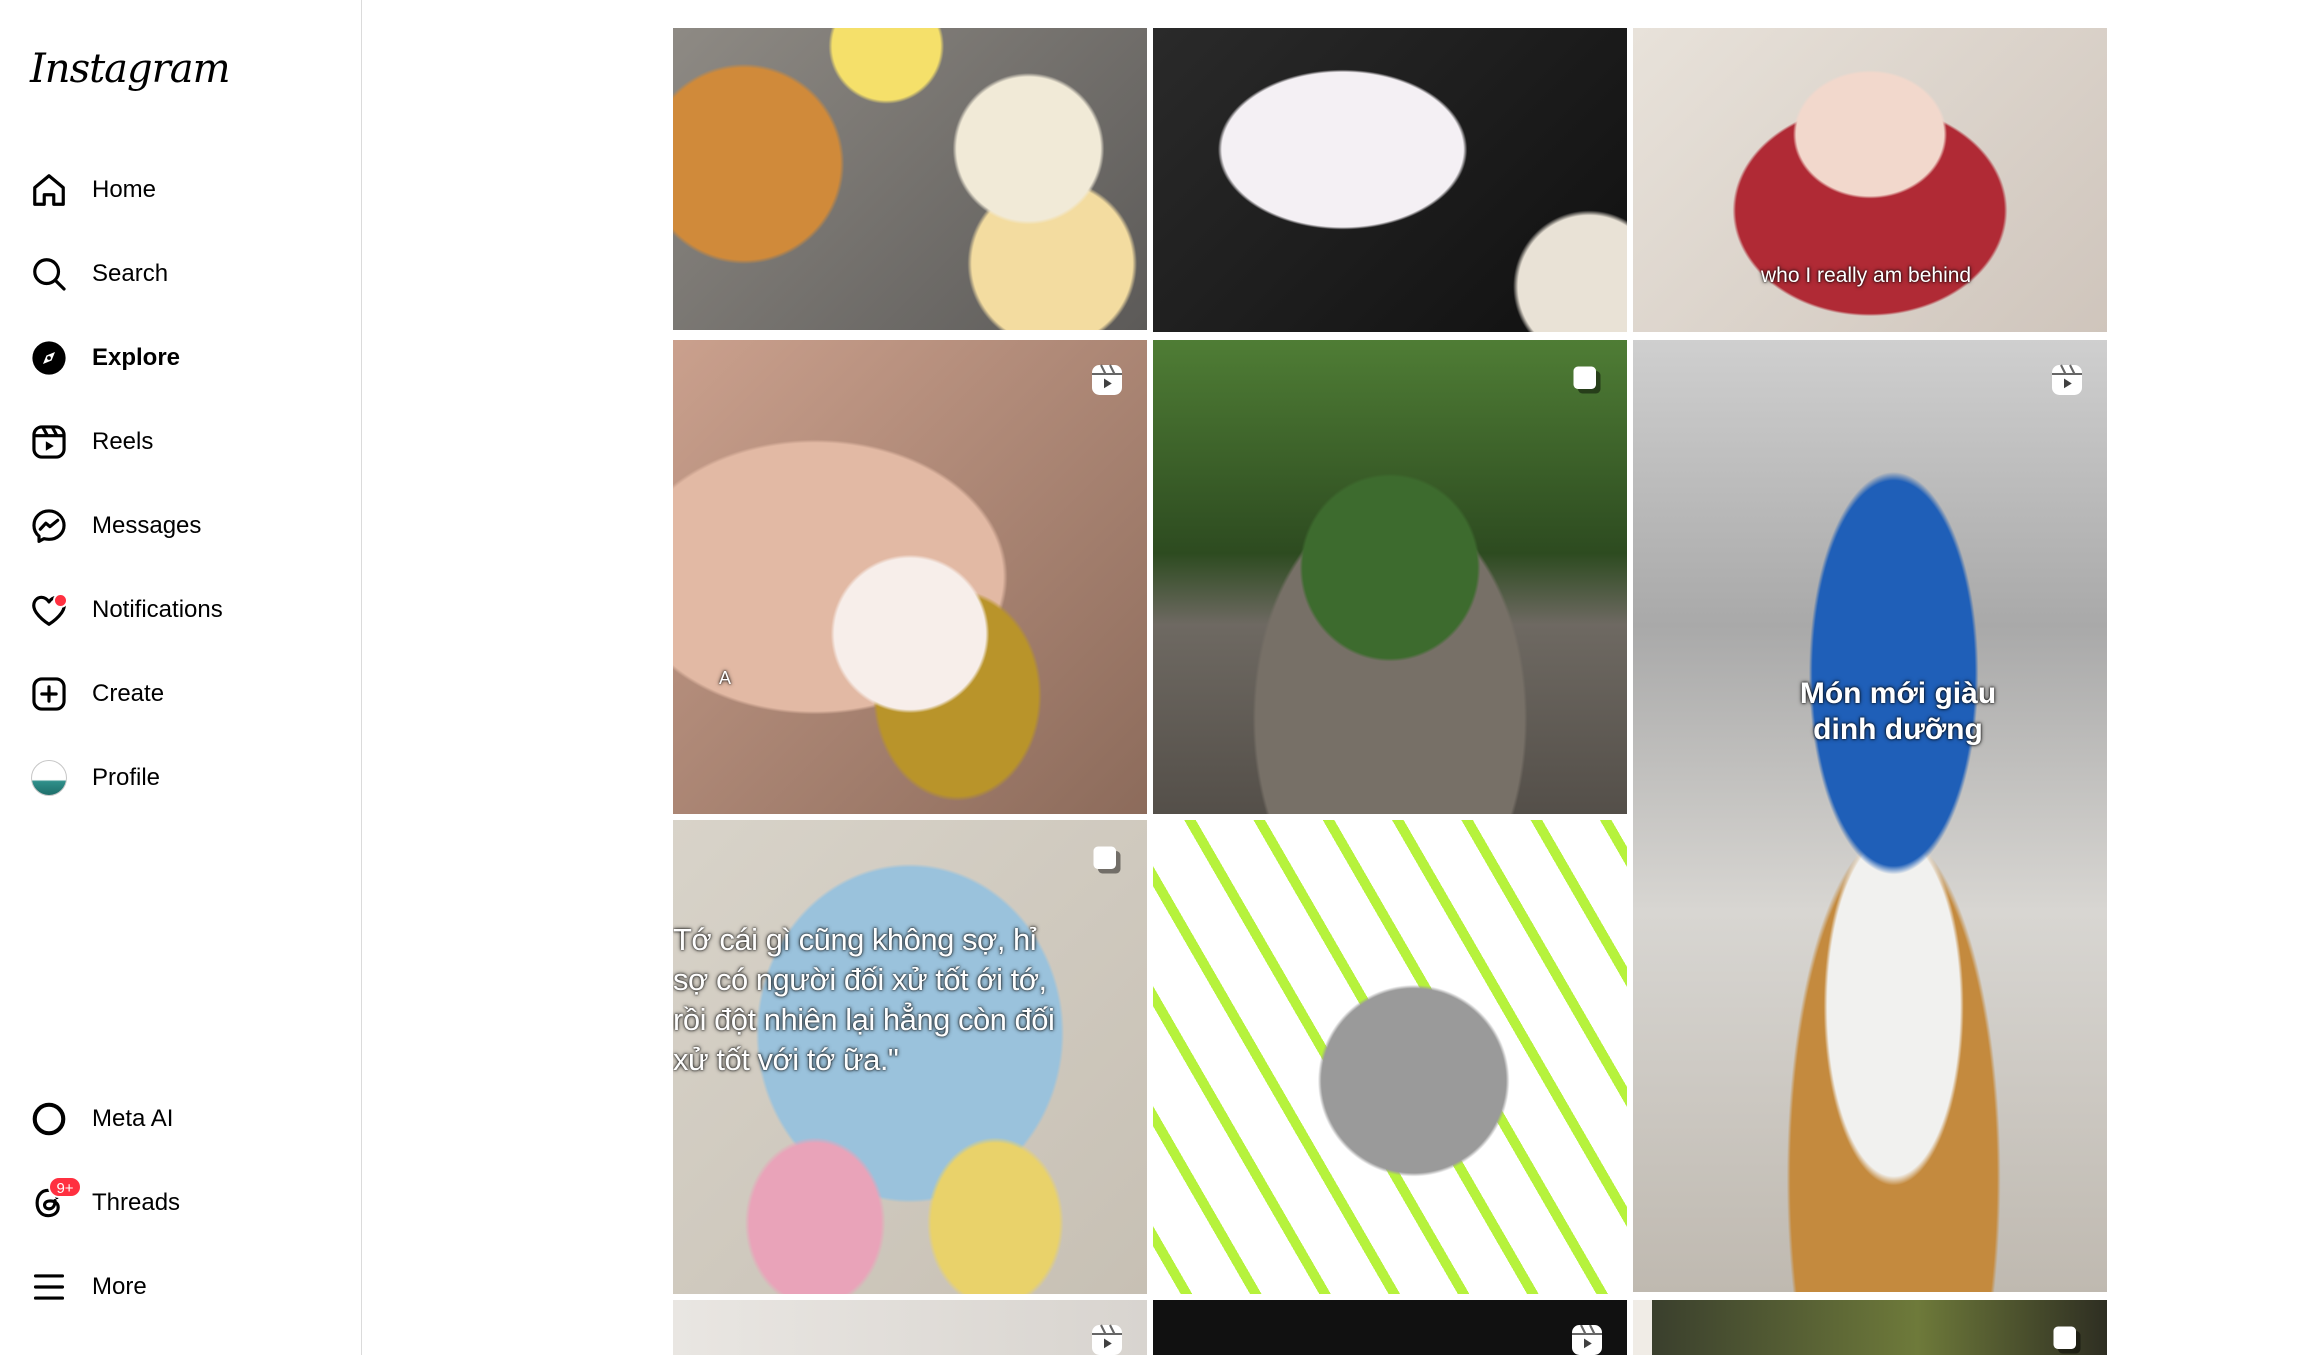 The height and width of the screenshot is (1355, 2309). Describe the element at coordinates (119, 1286) in the screenshot. I see `sidebar-item-label: More` at that location.